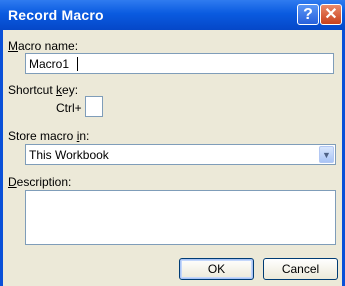  I want to click on store-macro-selected: This Workbook, so click(69, 155).